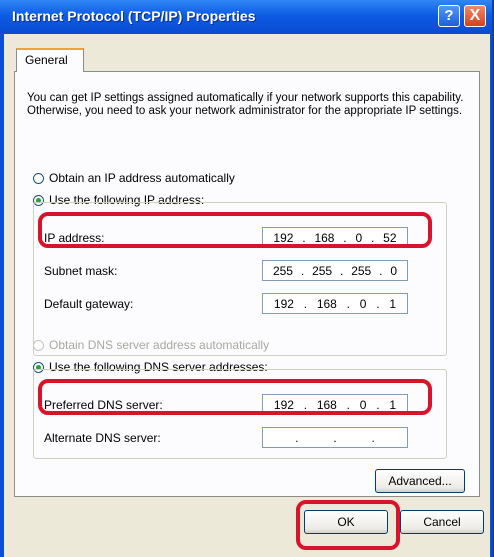 The width and height of the screenshot is (494, 557). I want to click on close-button: X, so click(475, 16).